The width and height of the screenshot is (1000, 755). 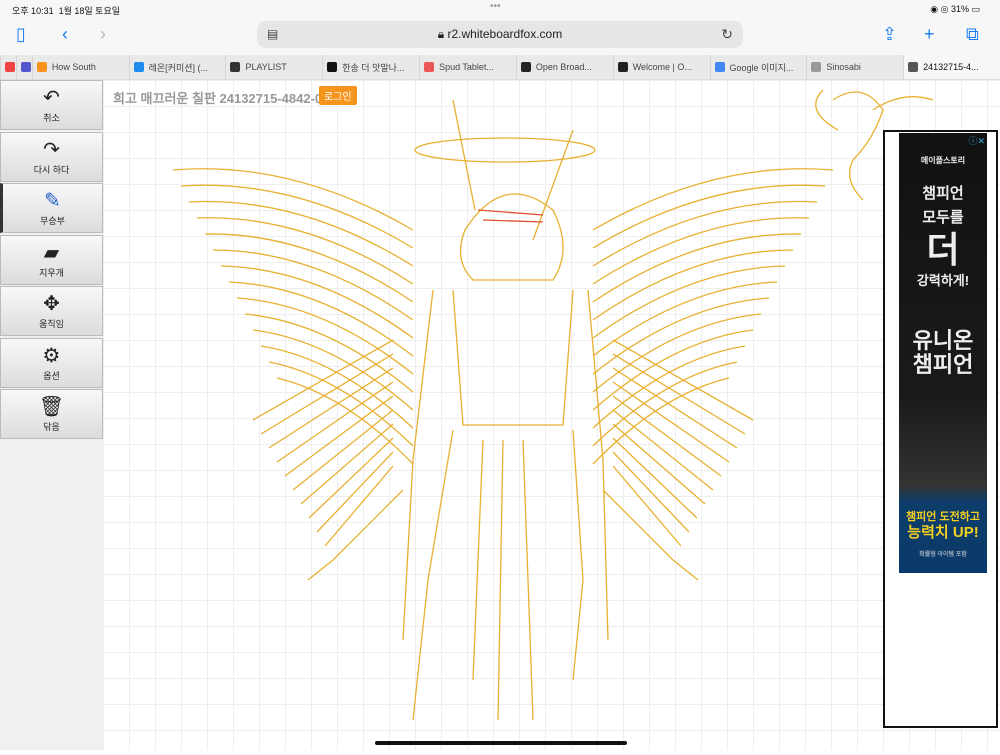 What do you see at coordinates (51, 375) in the screenshot?
I see `tool-label: 옵션` at bounding box center [51, 375].